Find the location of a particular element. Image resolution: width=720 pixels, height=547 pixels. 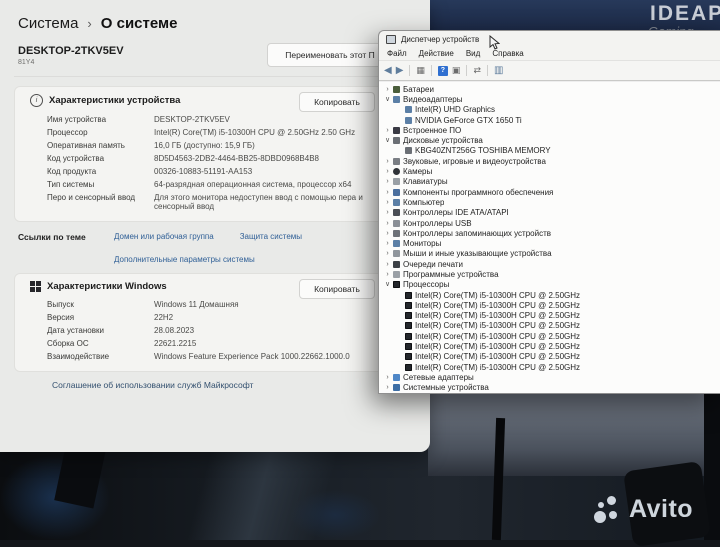

spec-label: Тип системы is located at coordinates (71, 184).